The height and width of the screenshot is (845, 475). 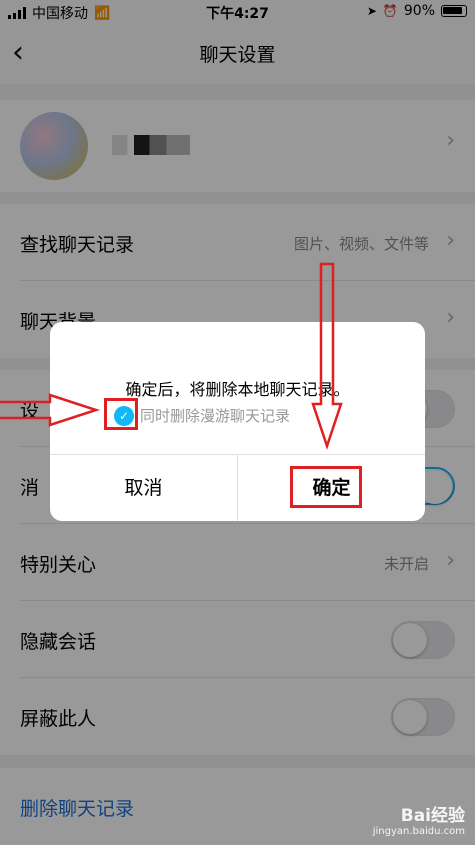 What do you see at coordinates (143, 488) in the screenshot?
I see `cancel-button: 取消` at bounding box center [143, 488].